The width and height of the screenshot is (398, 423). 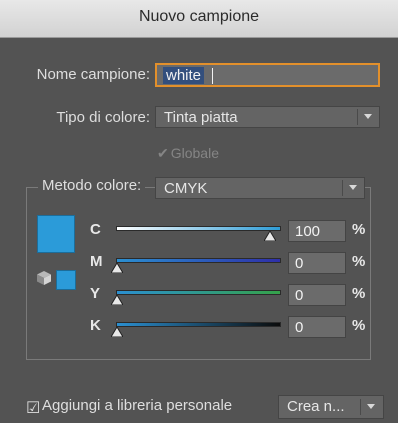 I want to click on global-checkbox: ✔ Globale, so click(x=188, y=153).